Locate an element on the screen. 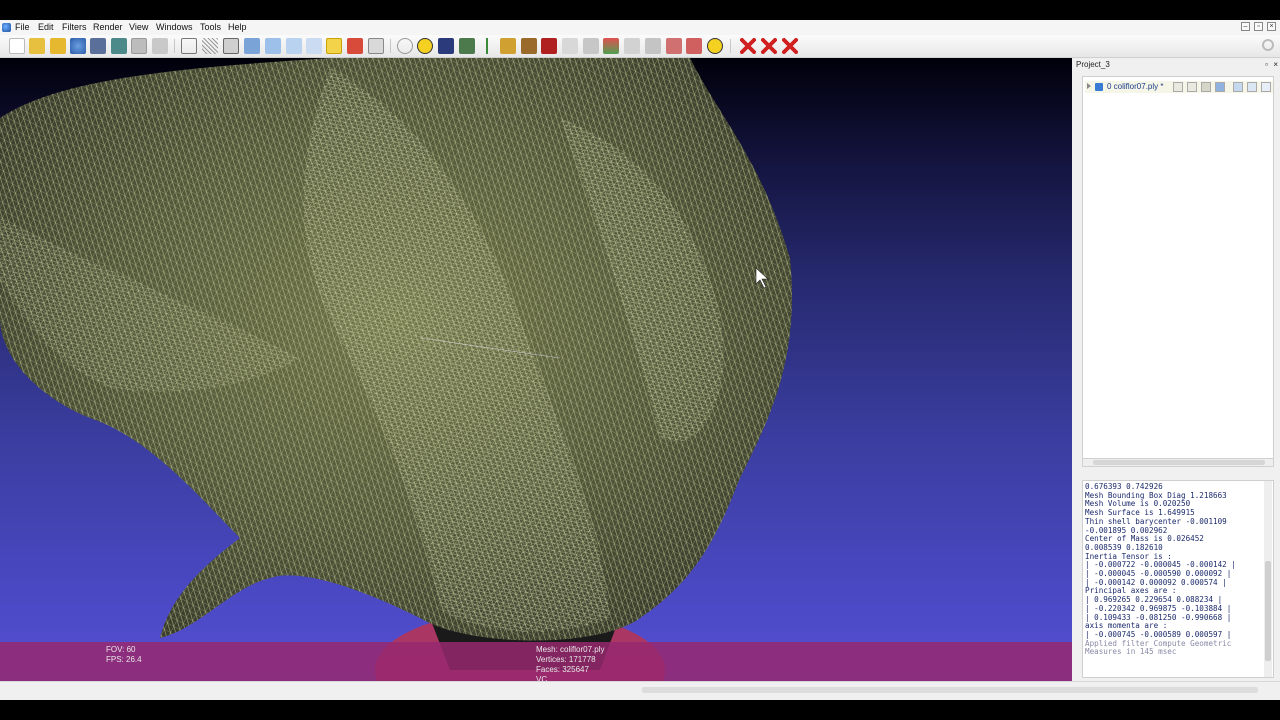  bottom-letterbox is located at coordinates (640, 710).